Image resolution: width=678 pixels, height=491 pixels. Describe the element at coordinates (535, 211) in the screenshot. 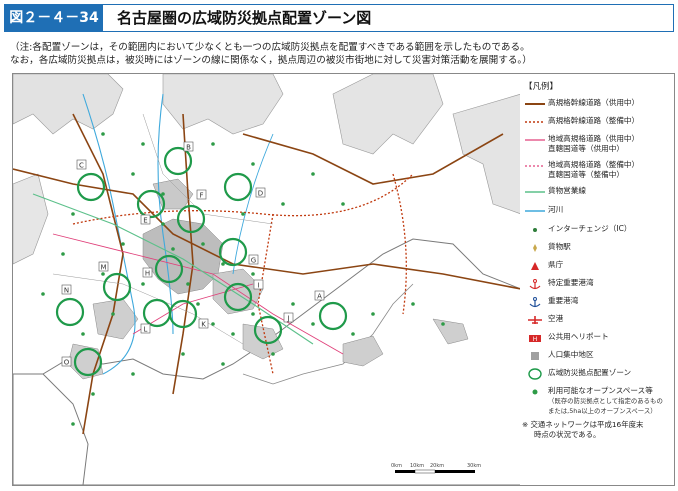

I see `river-swatch` at that location.